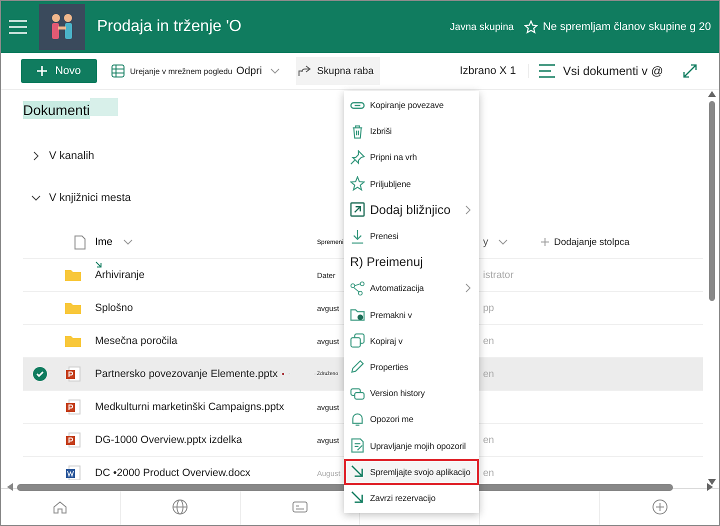 Image resolution: width=720 pixels, height=526 pixels. What do you see at coordinates (482, 27) in the screenshot?
I see `privacy-label: Javna skupina` at bounding box center [482, 27].